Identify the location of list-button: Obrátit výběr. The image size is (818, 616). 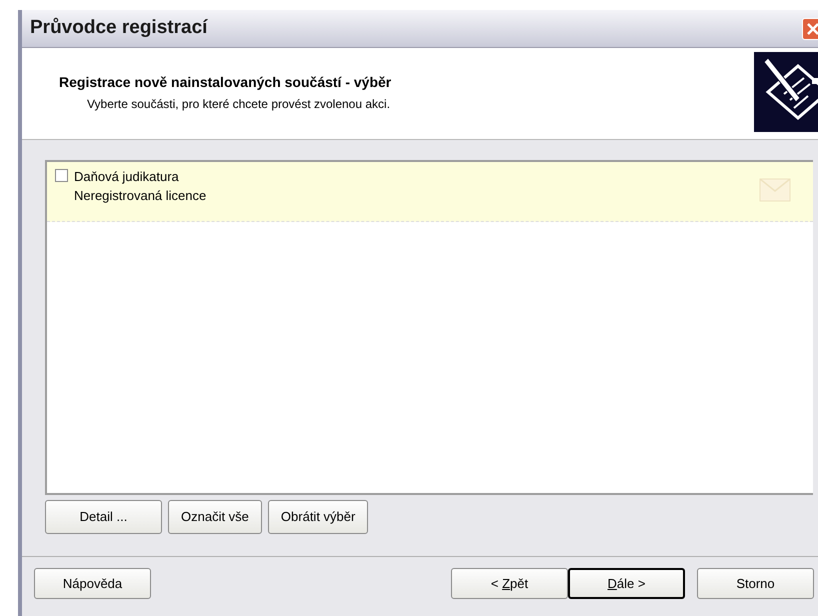
(318, 517).